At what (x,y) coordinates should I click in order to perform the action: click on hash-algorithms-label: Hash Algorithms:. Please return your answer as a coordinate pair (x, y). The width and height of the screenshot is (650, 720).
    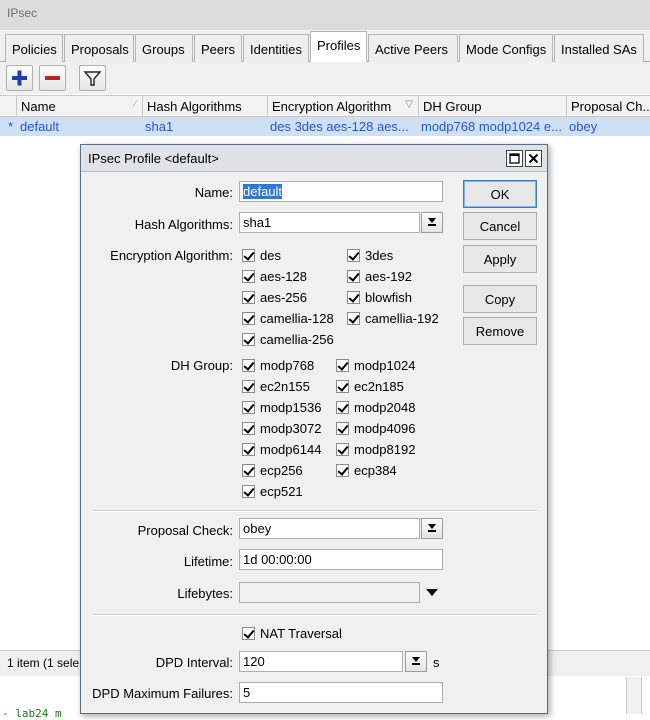
    Looking at the image, I should click on (183, 224).